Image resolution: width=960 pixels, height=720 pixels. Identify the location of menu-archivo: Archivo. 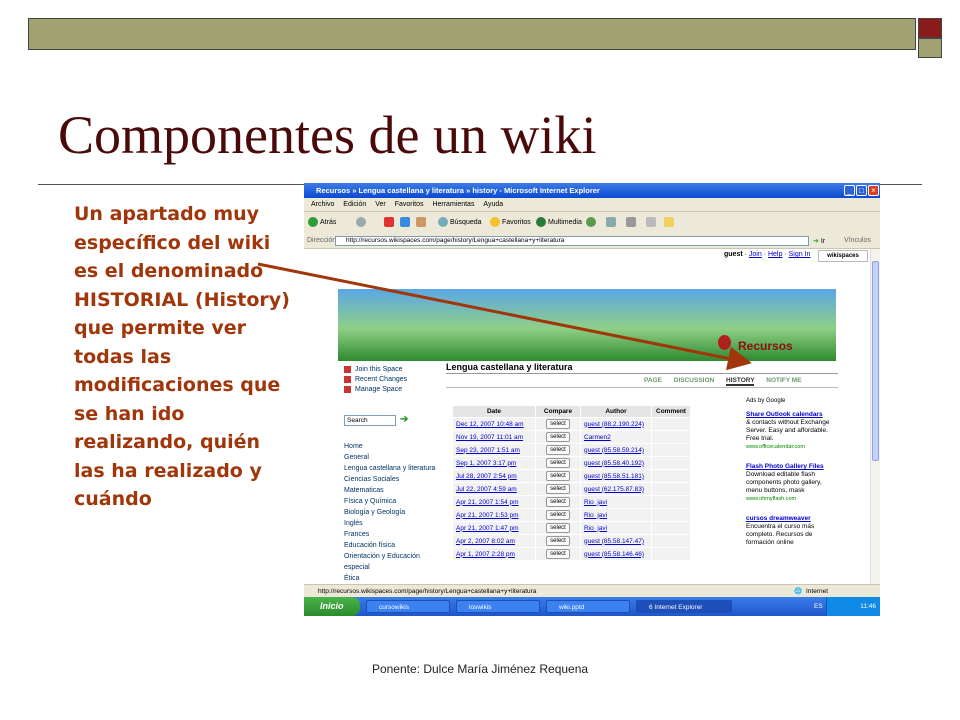
(322, 204).